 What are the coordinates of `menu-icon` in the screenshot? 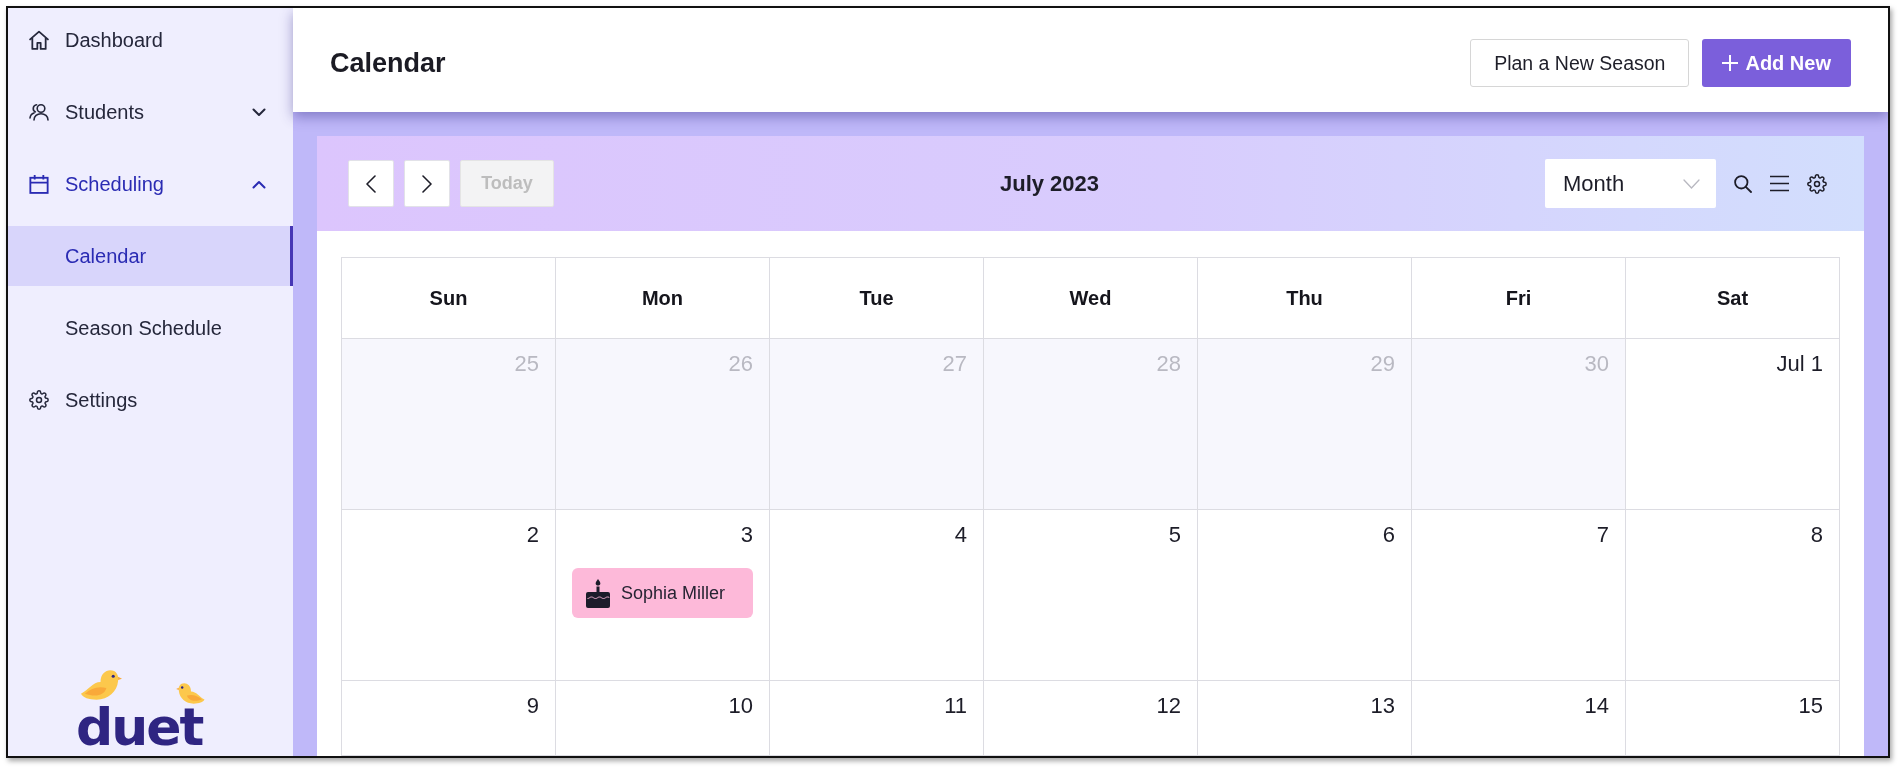 It's located at (1779, 183).